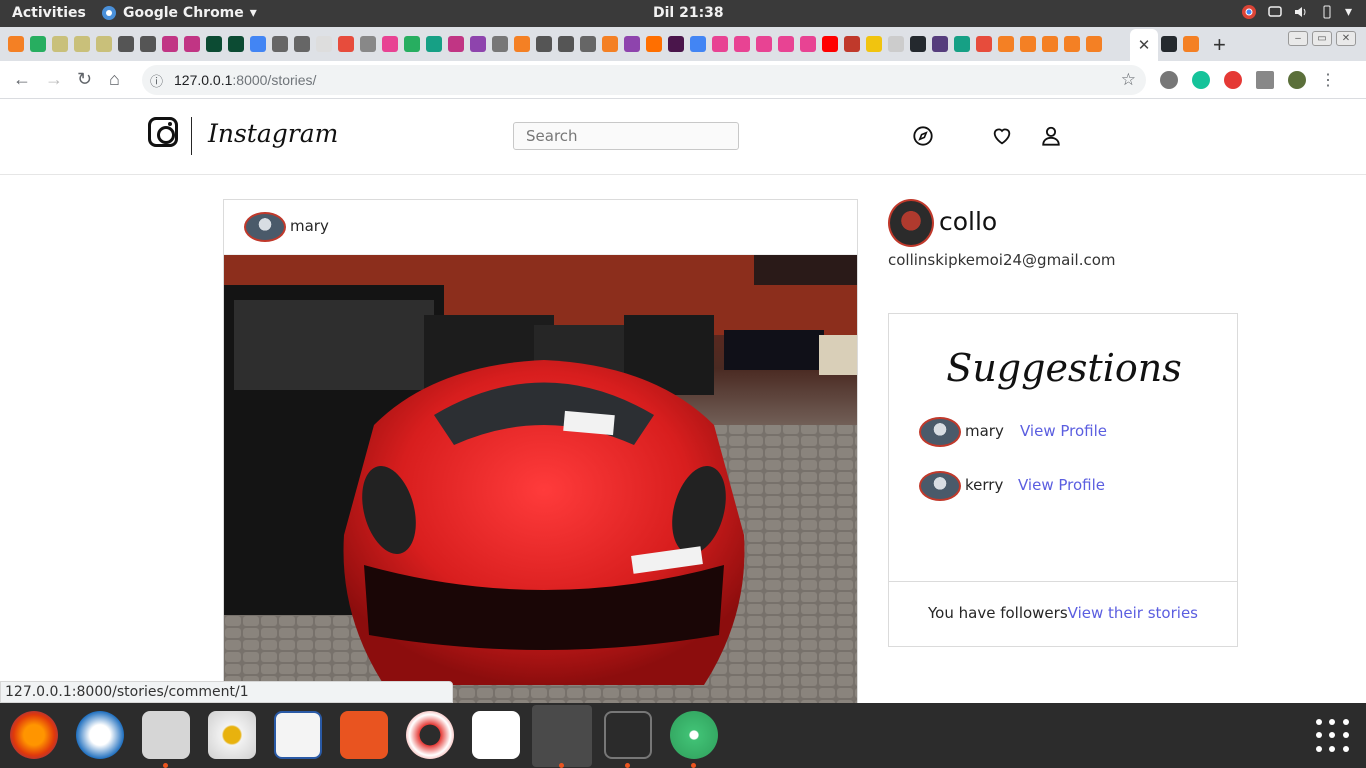 The height and width of the screenshot is (768, 1366). What do you see at coordinates (1002, 136) in the screenshot?
I see `heart-icon` at bounding box center [1002, 136].